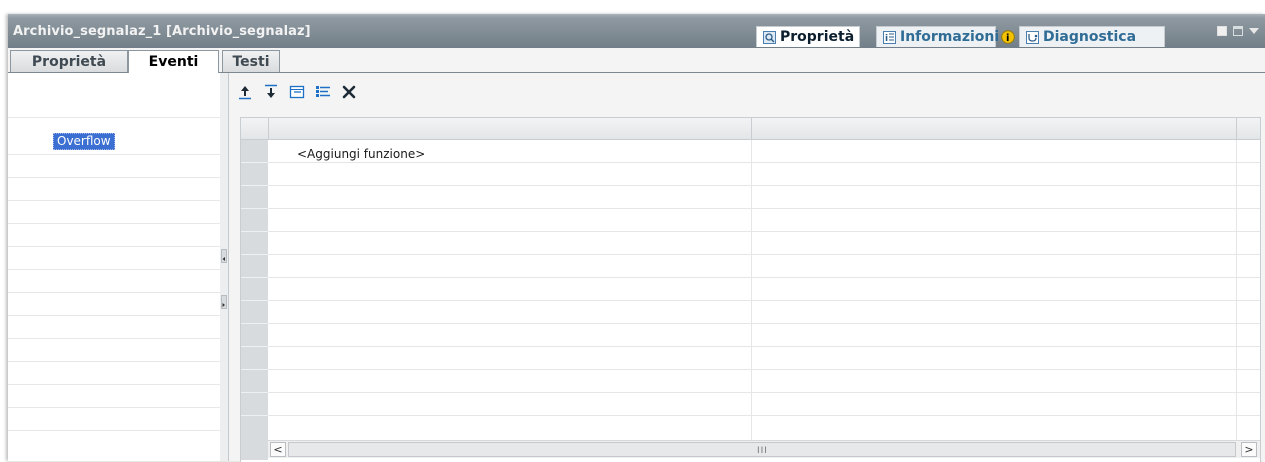 The image size is (1265, 462). What do you see at coordinates (349, 92) in the screenshot?
I see `delete-icon` at bounding box center [349, 92].